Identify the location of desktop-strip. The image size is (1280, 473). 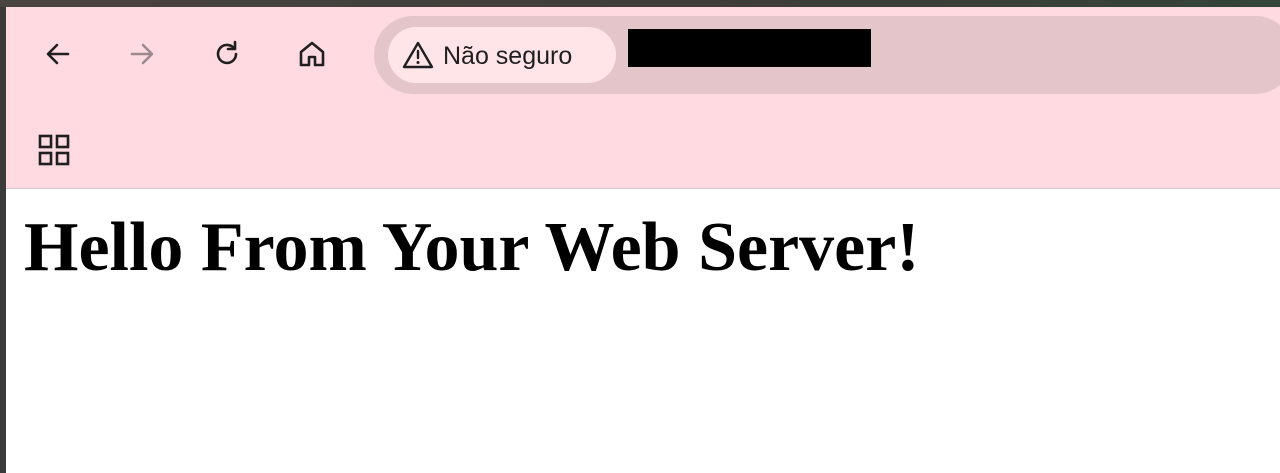
(640, 3).